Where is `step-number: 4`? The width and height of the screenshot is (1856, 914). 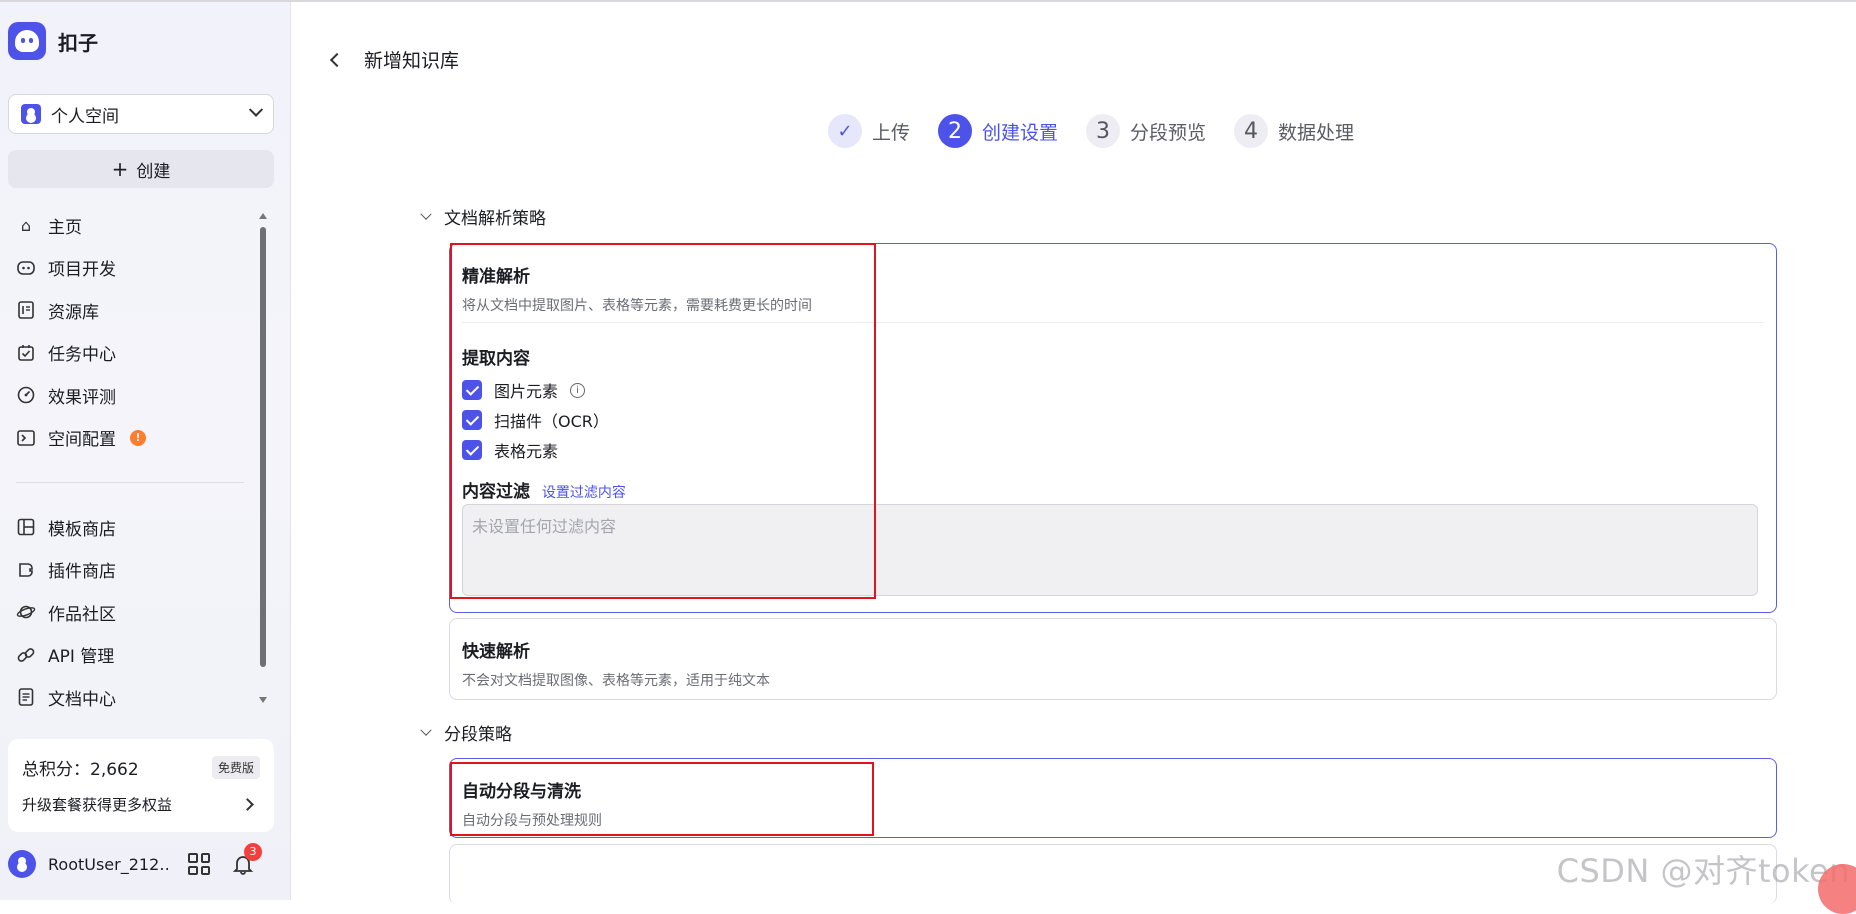
step-number: 4 is located at coordinates (1251, 131).